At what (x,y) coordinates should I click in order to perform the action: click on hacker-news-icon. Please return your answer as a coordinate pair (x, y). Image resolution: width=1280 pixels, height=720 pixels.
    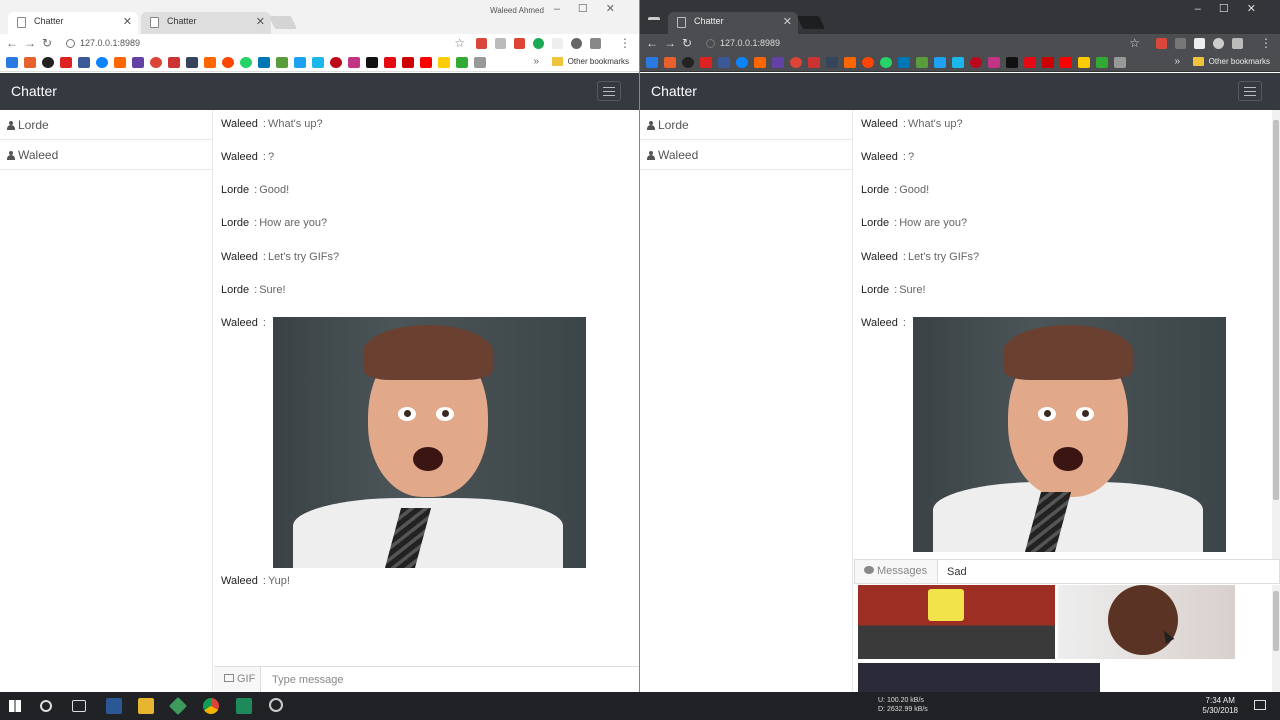
    Looking at the image, I should click on (850, 62).